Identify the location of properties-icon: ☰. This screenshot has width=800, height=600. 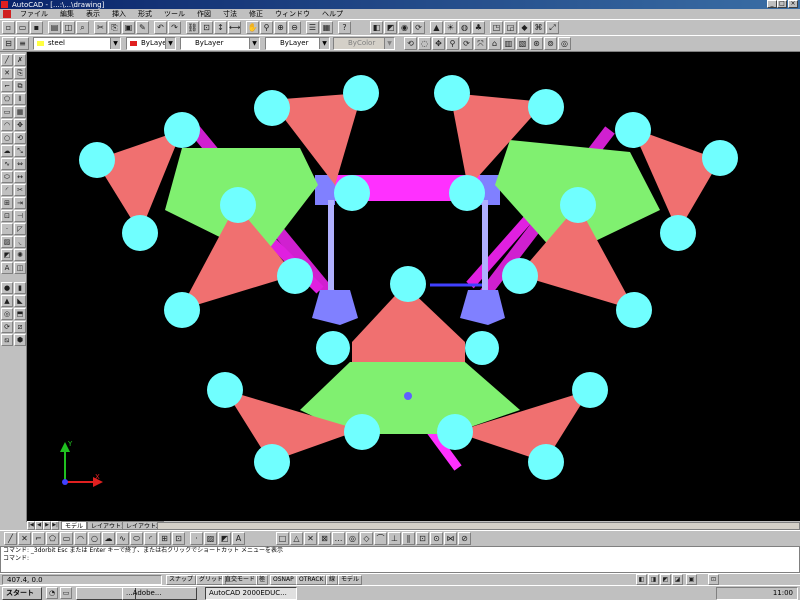
(312, 27).